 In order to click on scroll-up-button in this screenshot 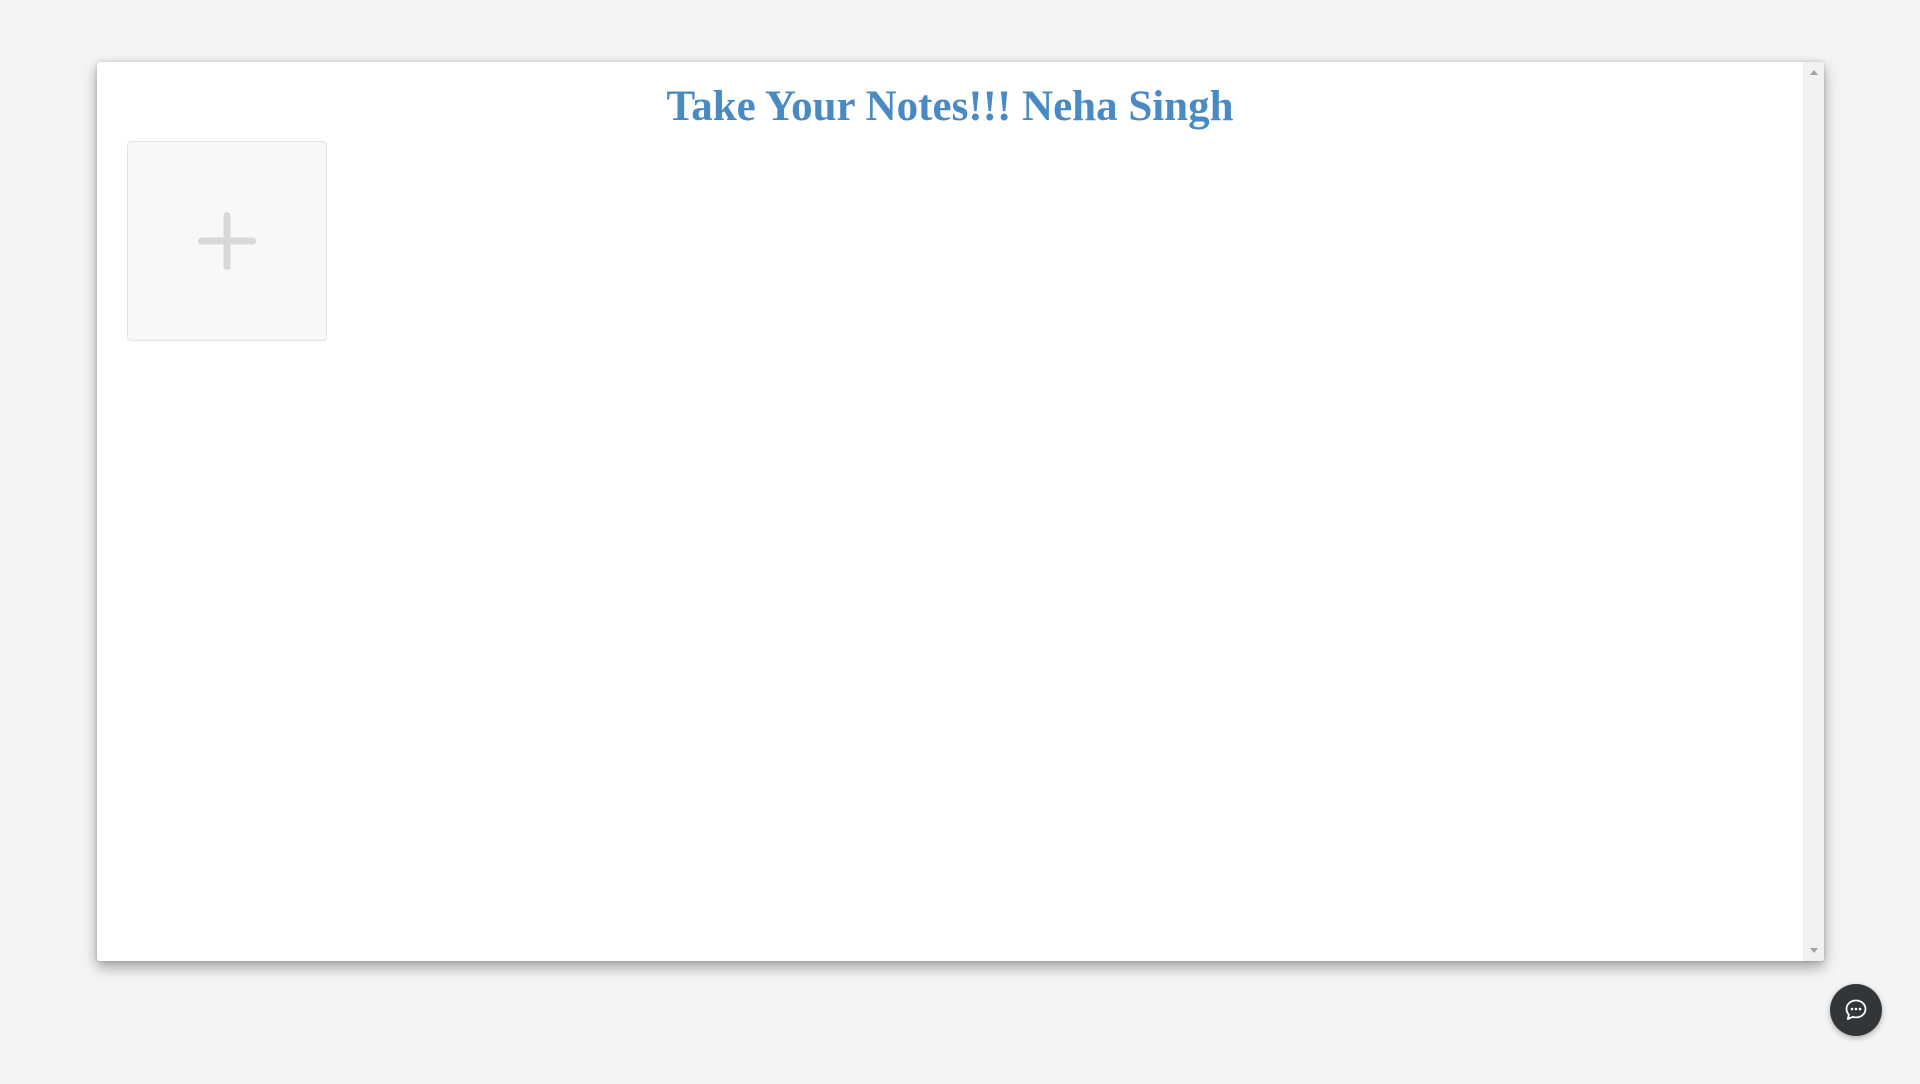, I will do `click(1813, 72)`.